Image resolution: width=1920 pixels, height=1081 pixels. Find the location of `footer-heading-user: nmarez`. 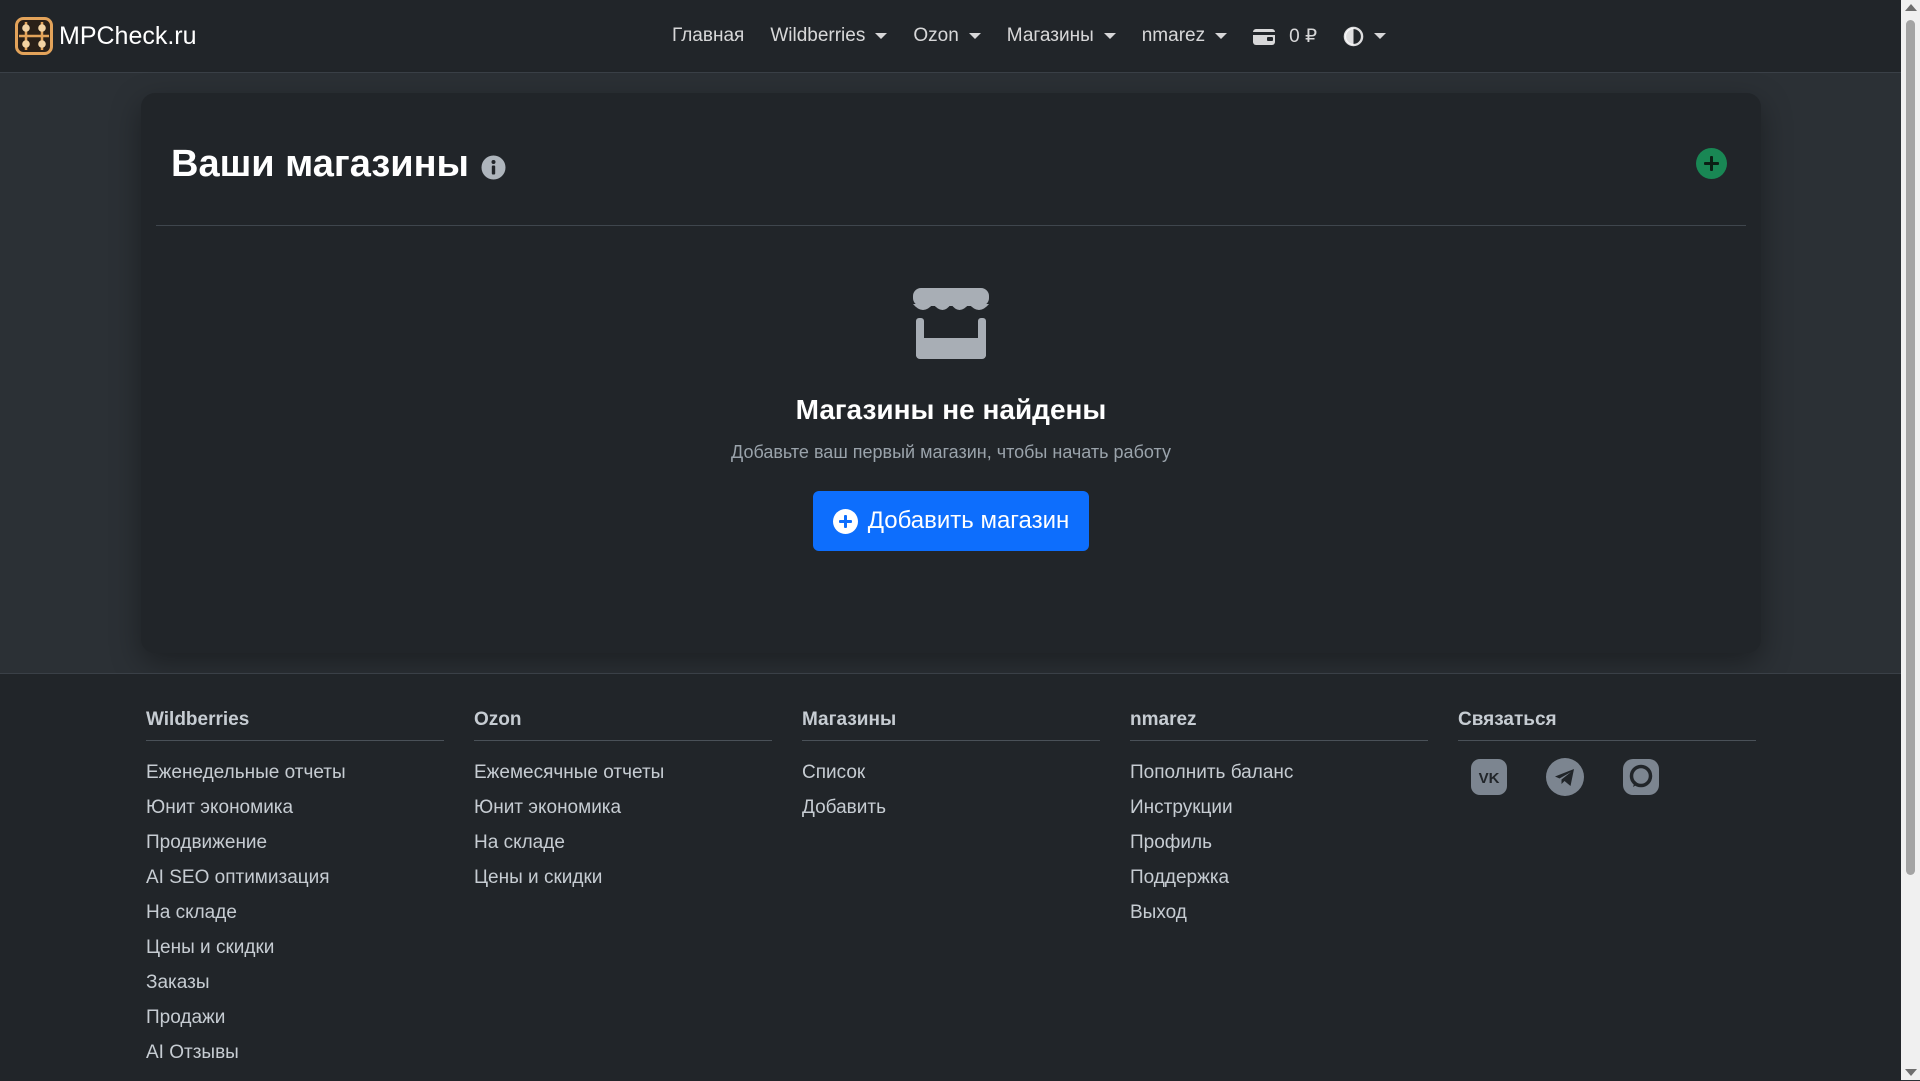

footer-heading-user: nmarez is located at coordinates (1279, 725).